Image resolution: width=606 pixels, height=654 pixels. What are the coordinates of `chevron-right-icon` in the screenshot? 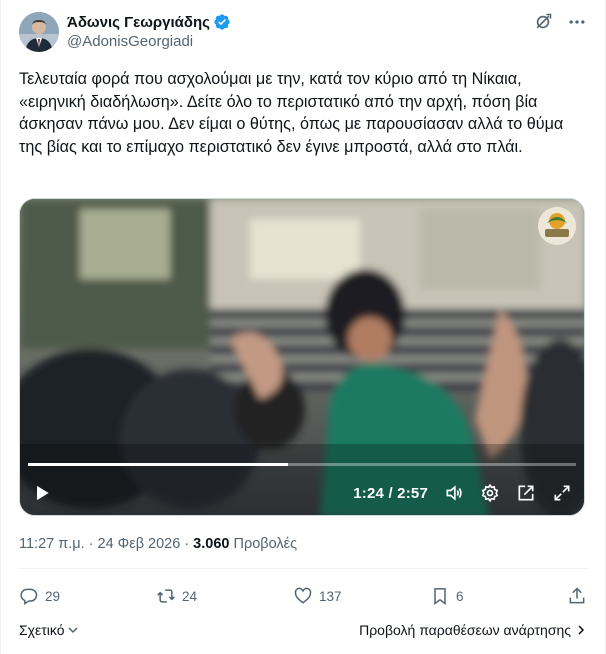 It's located at (581, 630).